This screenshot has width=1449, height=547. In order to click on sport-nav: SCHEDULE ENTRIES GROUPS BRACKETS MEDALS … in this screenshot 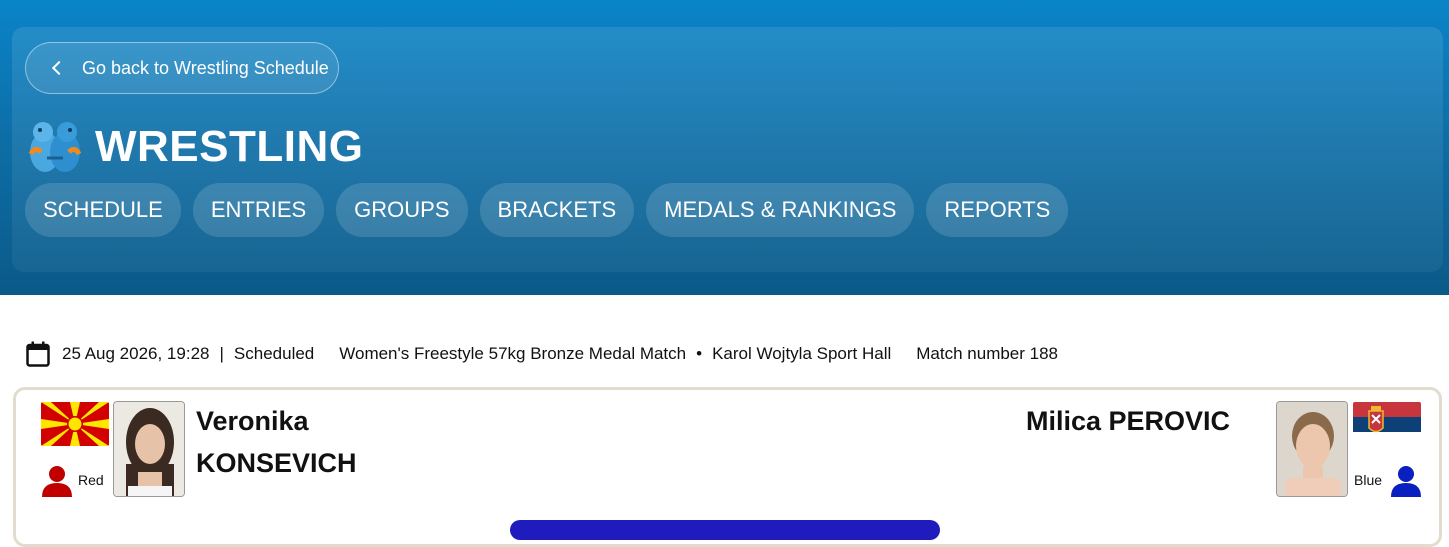, I will do `click(547, 210)`.